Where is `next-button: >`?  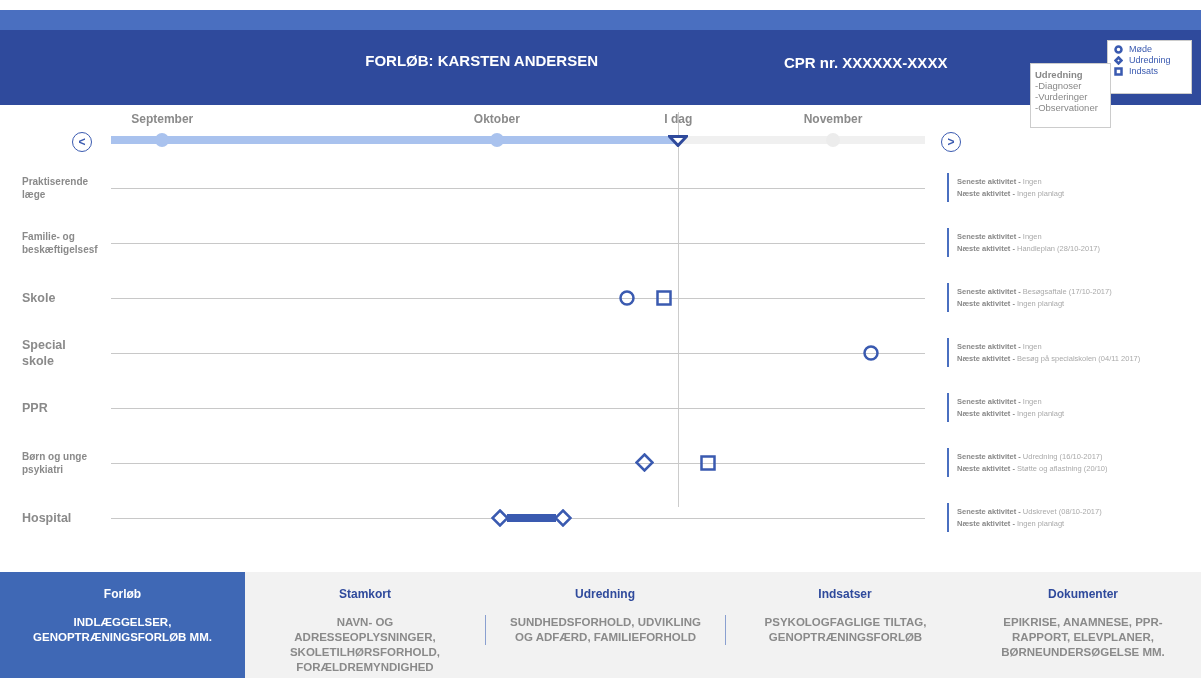
next-button: > is located at coordinates (951, 142).